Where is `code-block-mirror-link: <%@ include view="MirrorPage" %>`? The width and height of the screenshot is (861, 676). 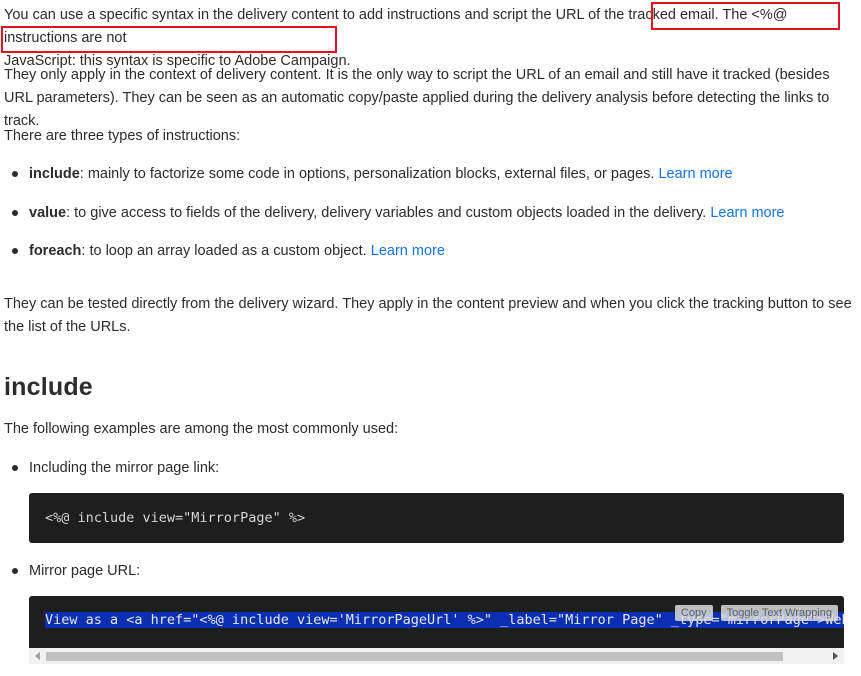 code-block-mirror-link: <%@ include view="MirrorPage" %> is located at coordinates (436, 518).